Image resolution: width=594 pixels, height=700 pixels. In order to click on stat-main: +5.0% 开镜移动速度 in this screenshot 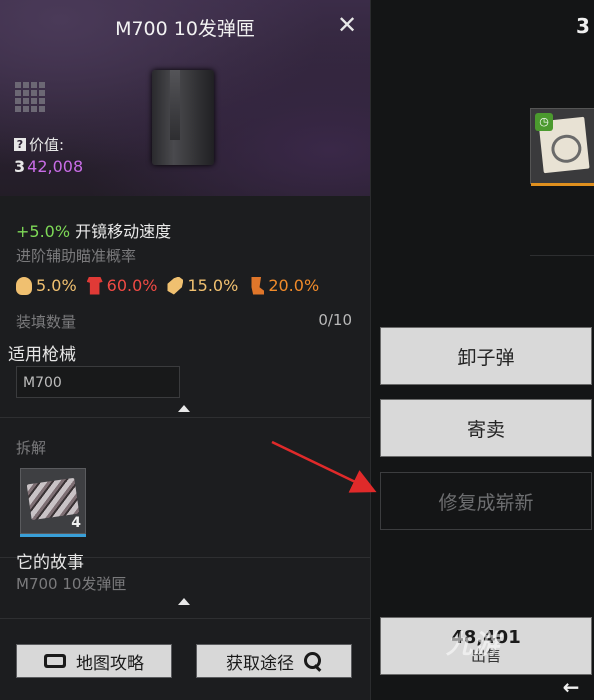, I will do `click(93, 230)`.